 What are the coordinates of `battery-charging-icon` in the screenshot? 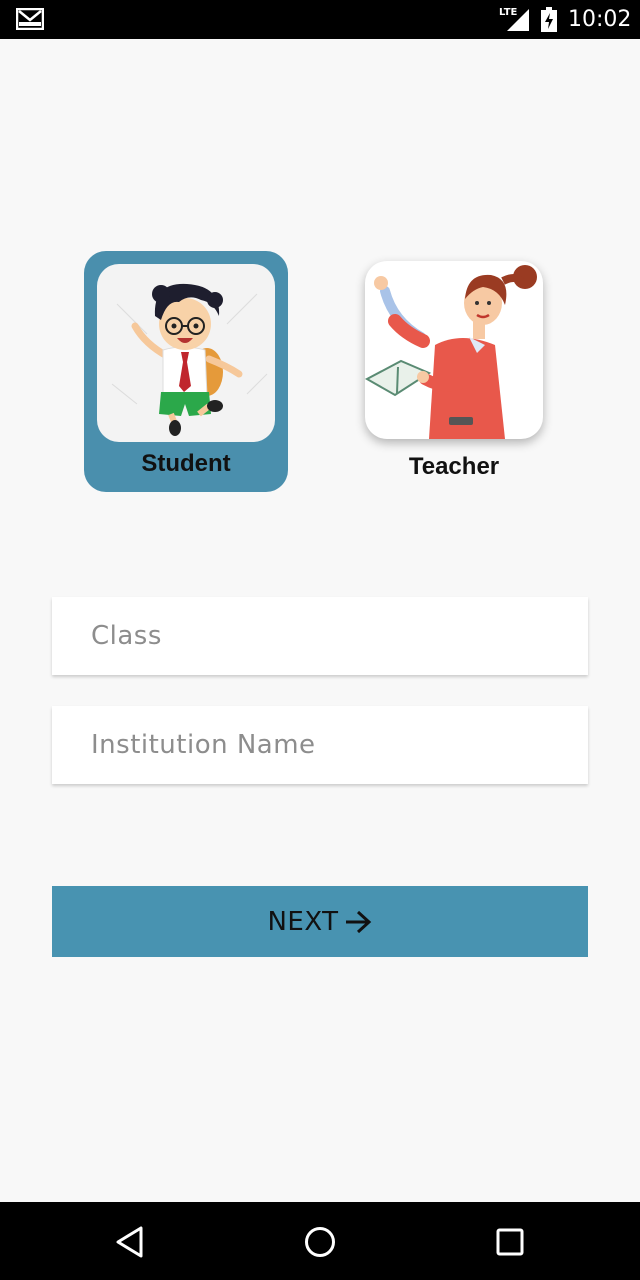 It's located at (549, 19).